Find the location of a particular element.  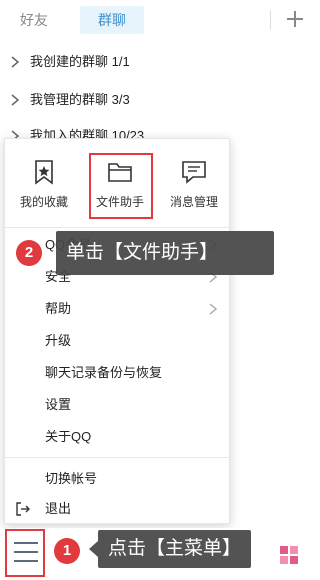

quick-label: 消息管理 is located at coordinates (193, 202).